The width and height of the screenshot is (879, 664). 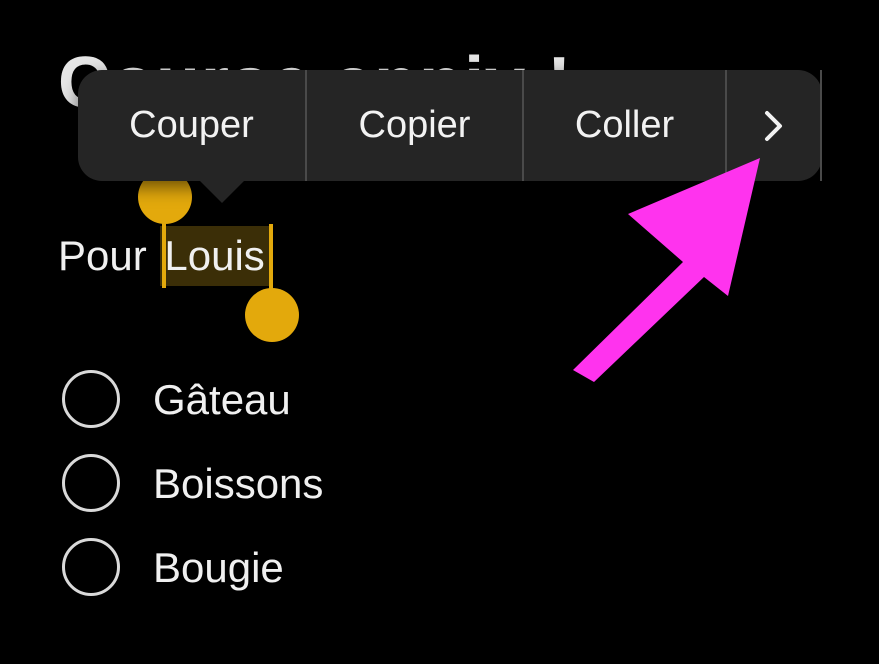 I want to click on copy-button: Copier, so click(x=415, y=125).